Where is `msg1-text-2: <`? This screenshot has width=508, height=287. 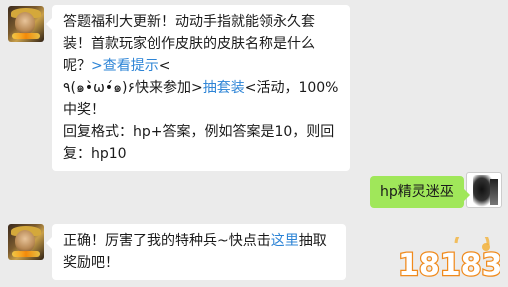
msg1-text-2: < is located at coordinates (164, 66).